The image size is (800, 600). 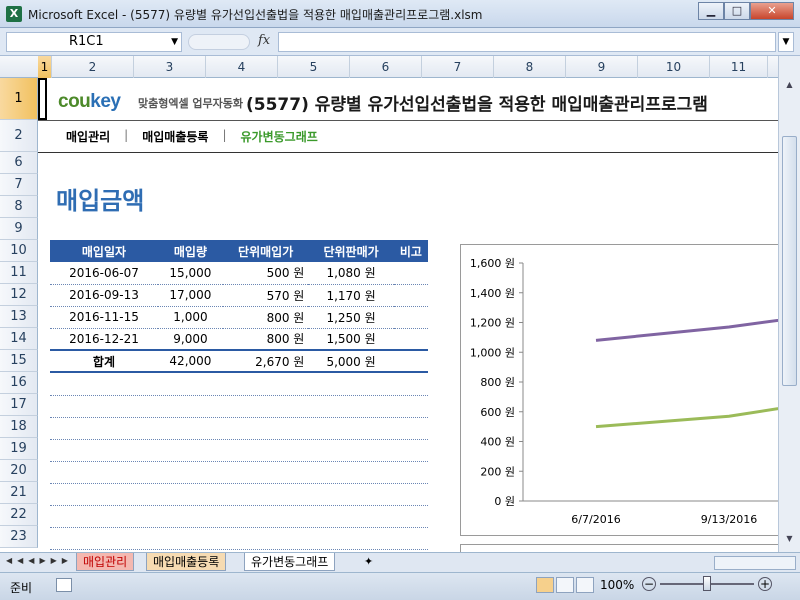 What do you see at coordinates (104, 295) in the screenshot?
I see `table-cell: 2016-09-13` at bounding box center [104, 295].